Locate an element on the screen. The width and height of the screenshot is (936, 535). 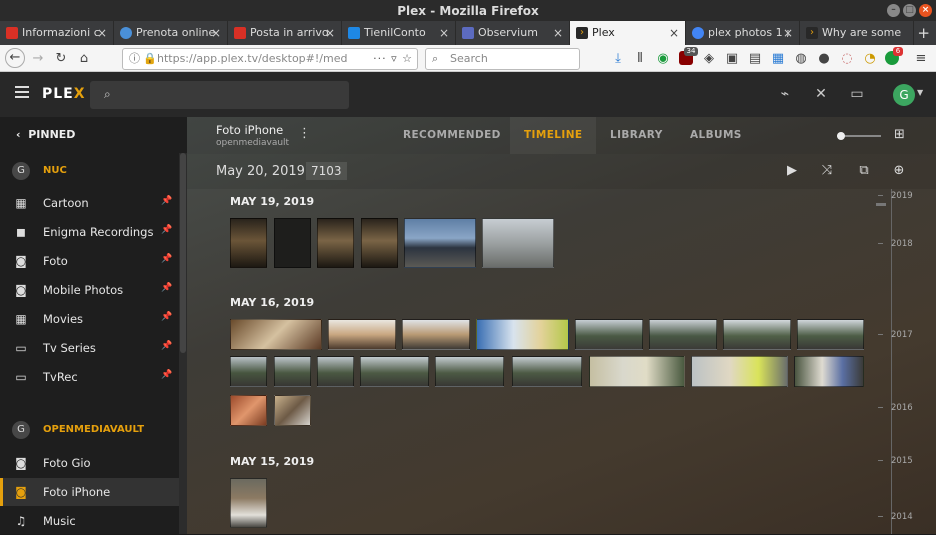
settings-tools-icon: ✕ is located at coordinates (821, 94).